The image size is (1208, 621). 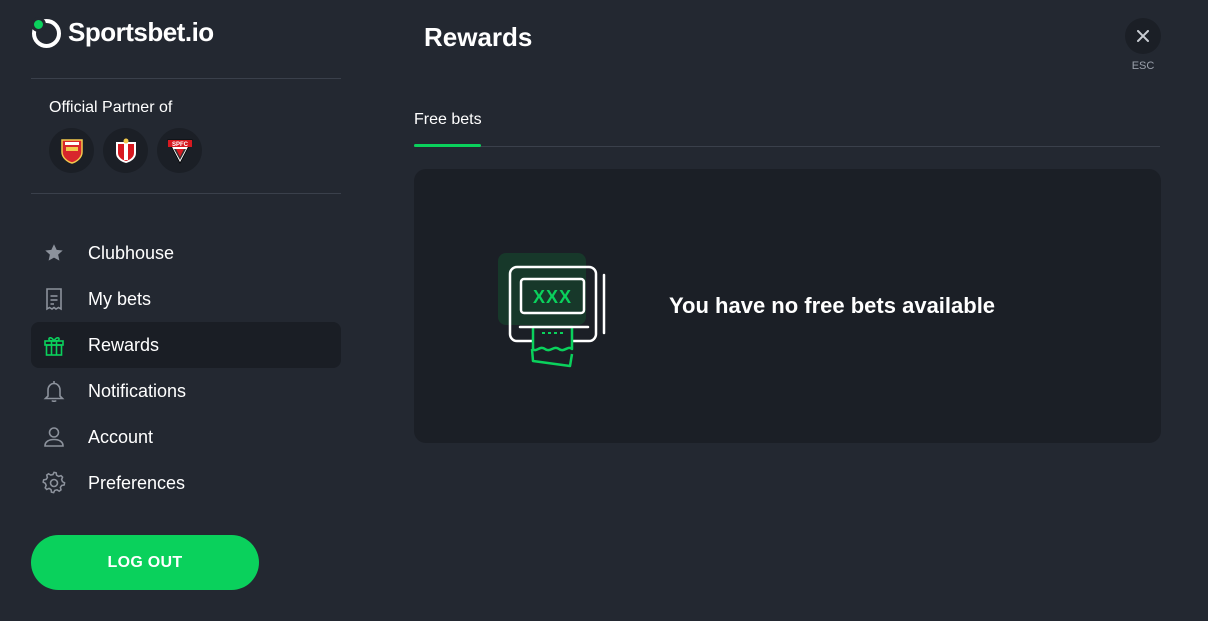 What do you see at coordinates (54, 391) in the screenshot?
I see `bell-icon` at bounding box center [54, 391].